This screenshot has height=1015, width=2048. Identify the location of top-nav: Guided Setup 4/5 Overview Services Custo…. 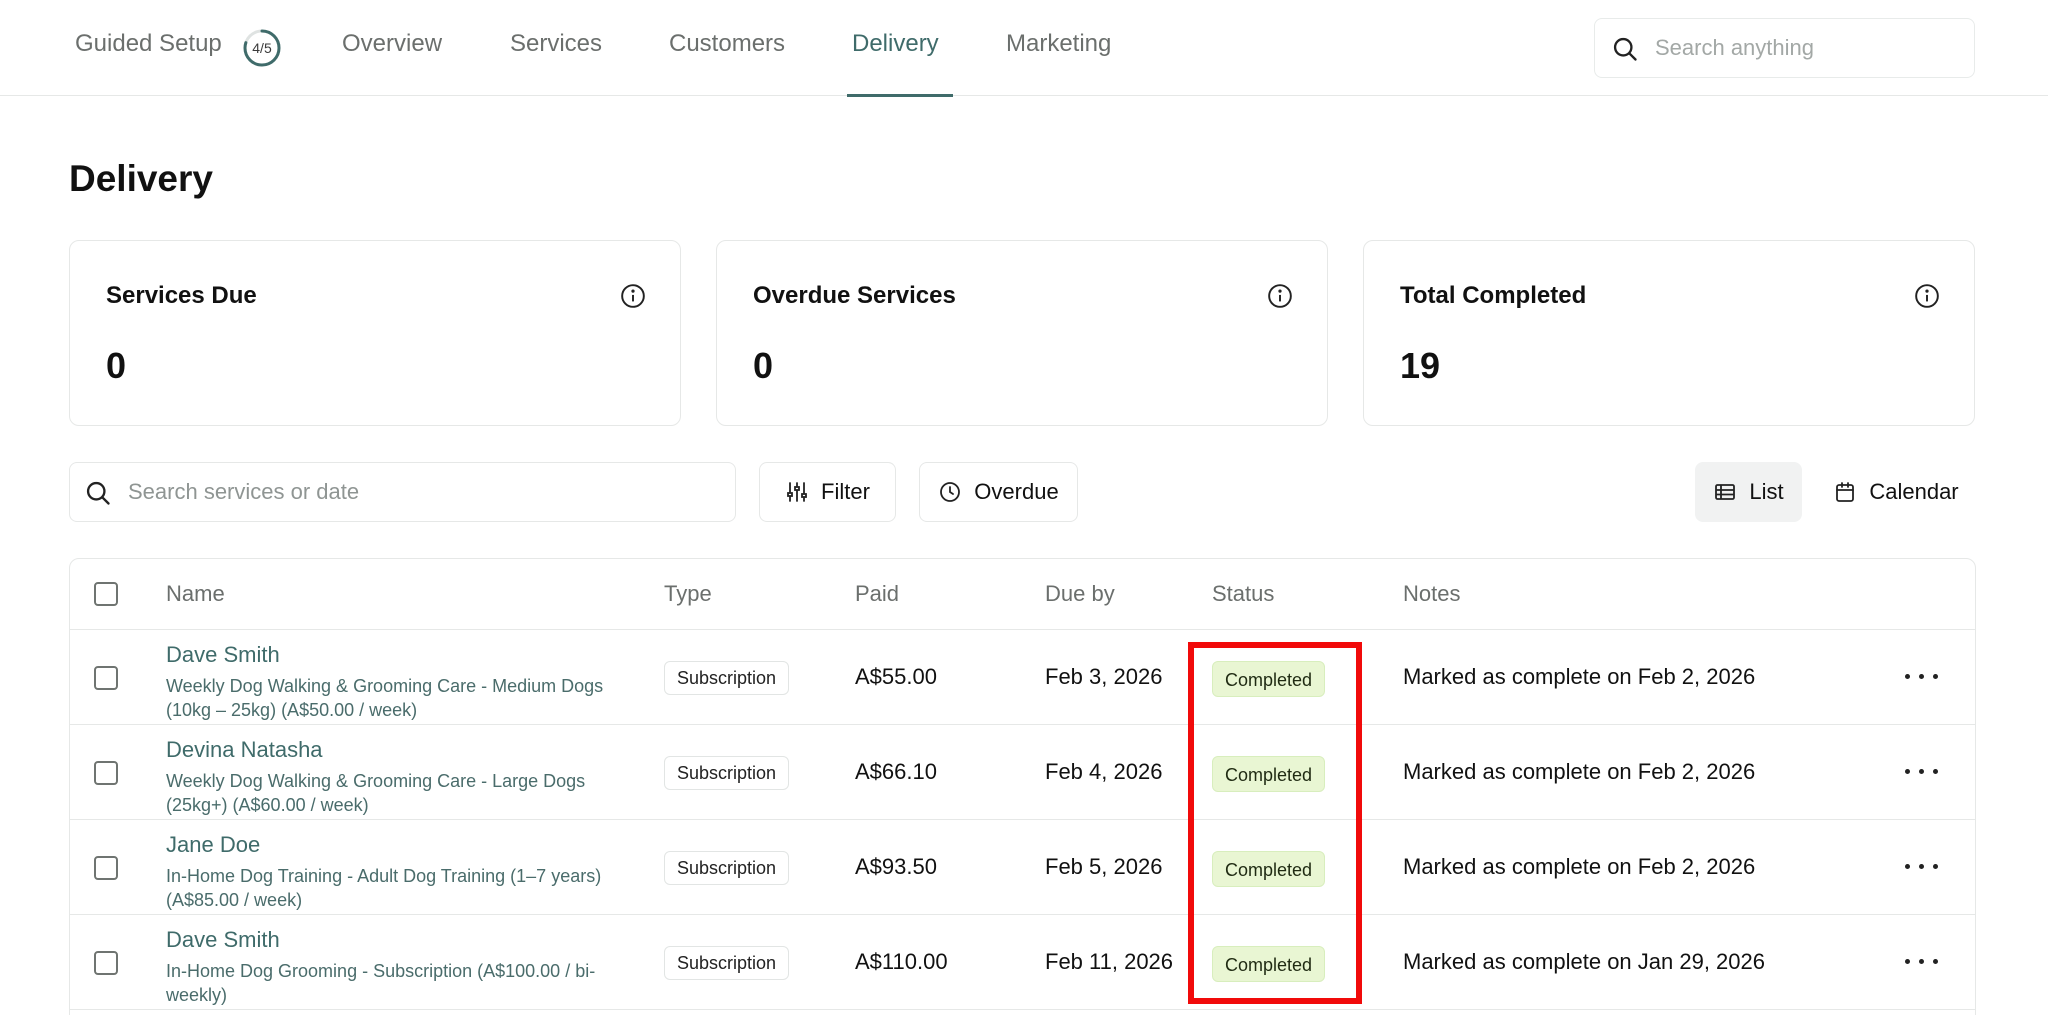
(1024, 48).